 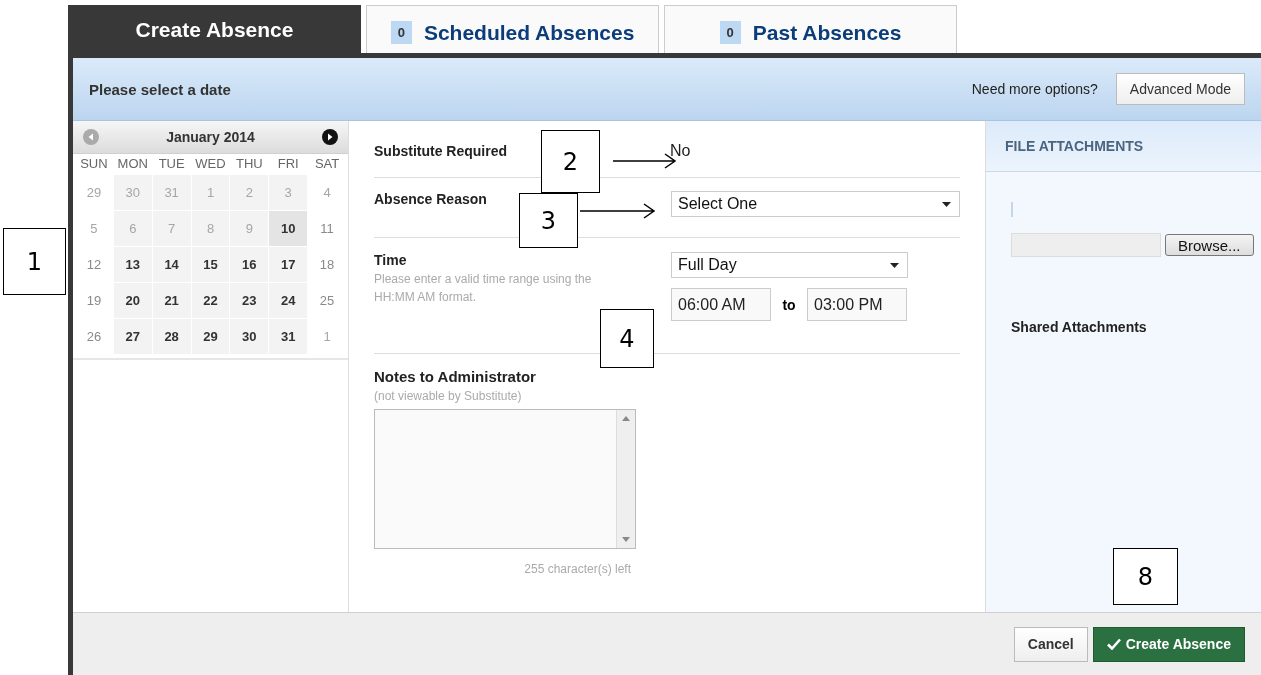 What do you see at coordinates (249, 300) in the screenshot?
I see `calendar-day: 23` at bounding box center [249, 300].